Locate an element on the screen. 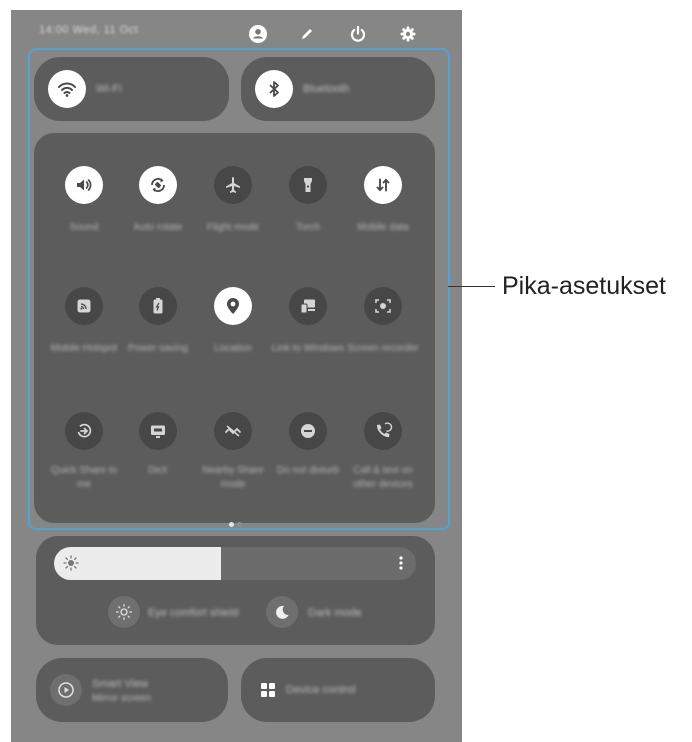 The width and height of the screenshot is (692, 742). moon-icon is located at coordinates (282, 612).